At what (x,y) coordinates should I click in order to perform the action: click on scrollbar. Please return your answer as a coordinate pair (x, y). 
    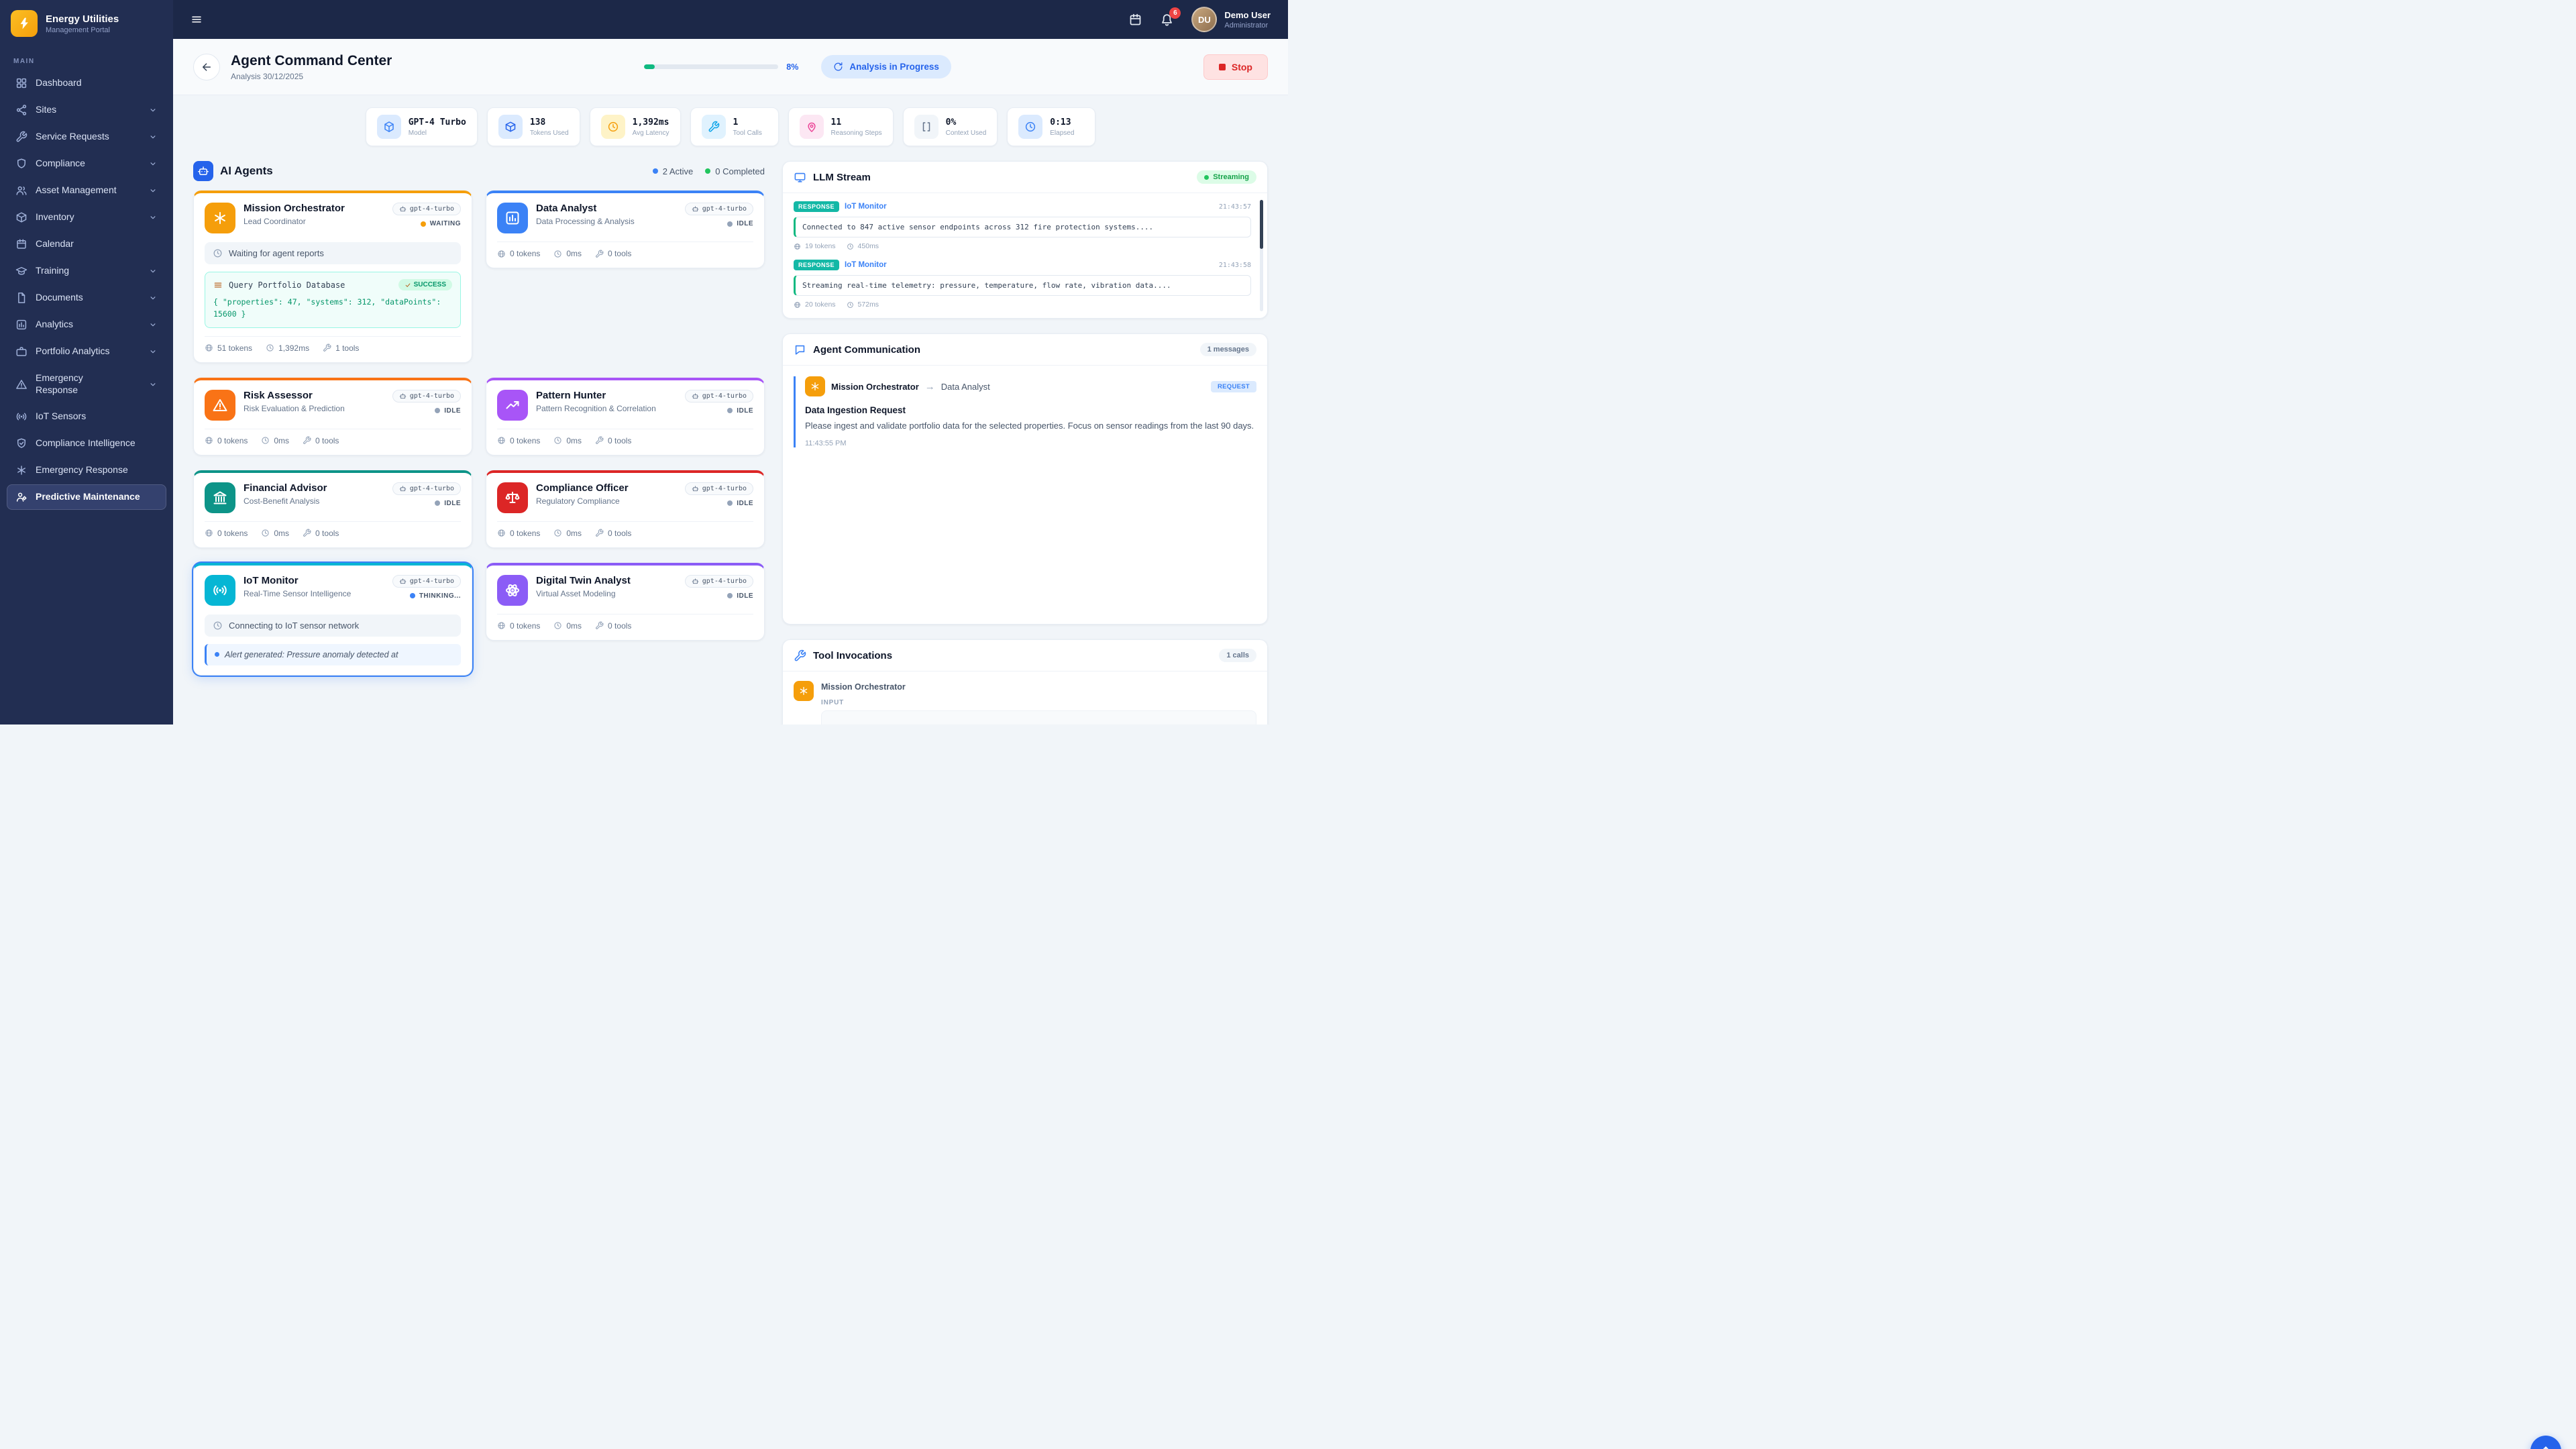
    Looking at the image, I should click on (1261, 255).